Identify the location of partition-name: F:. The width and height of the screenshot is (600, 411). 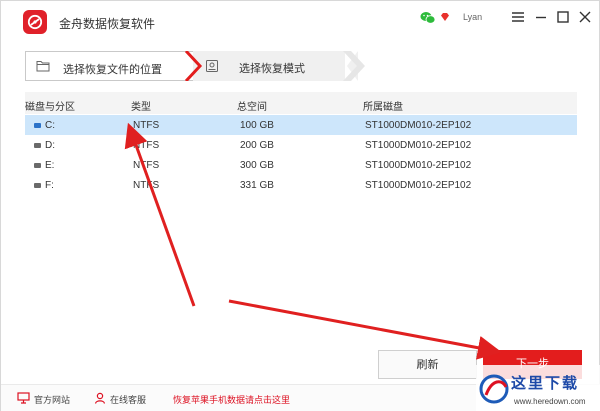
(49, 185).